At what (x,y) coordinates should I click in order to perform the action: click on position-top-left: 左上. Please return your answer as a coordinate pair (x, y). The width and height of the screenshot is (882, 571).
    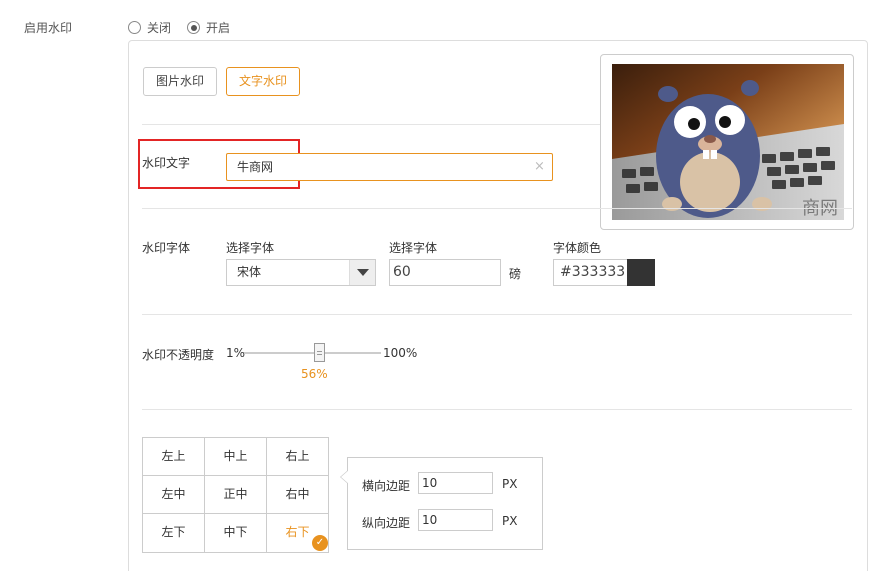
    Looking at the image, I should click on (174, 457).